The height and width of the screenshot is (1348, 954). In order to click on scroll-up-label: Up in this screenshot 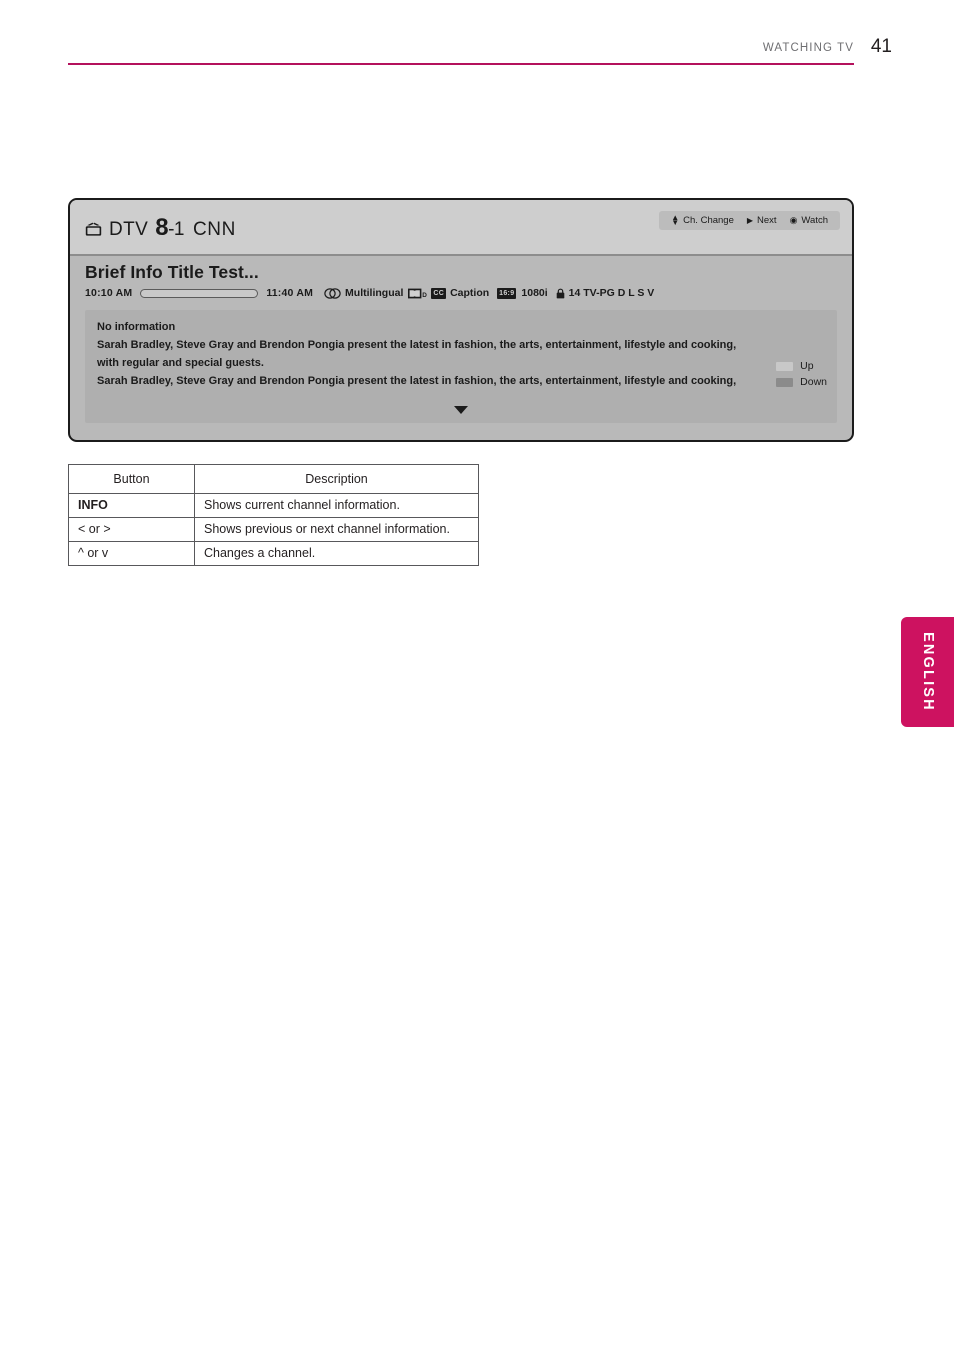, I will do `click(807, 366)`.